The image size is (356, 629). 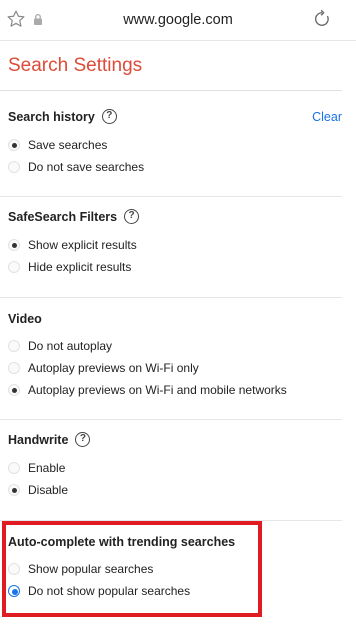 What do you see at coordinates (132, 569) in the screenshot?
I see `highlight-box` at bounding box center [132, 569].